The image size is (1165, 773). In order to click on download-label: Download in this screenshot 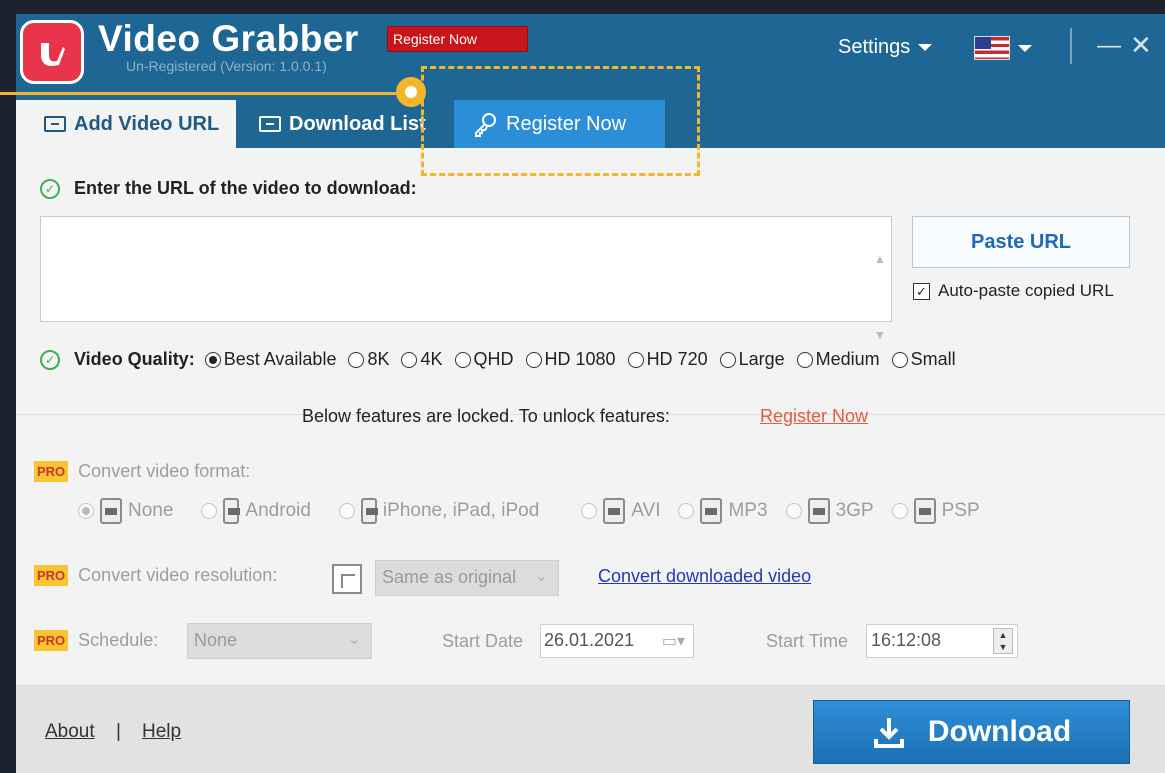, I will do `click(999, 731)`.